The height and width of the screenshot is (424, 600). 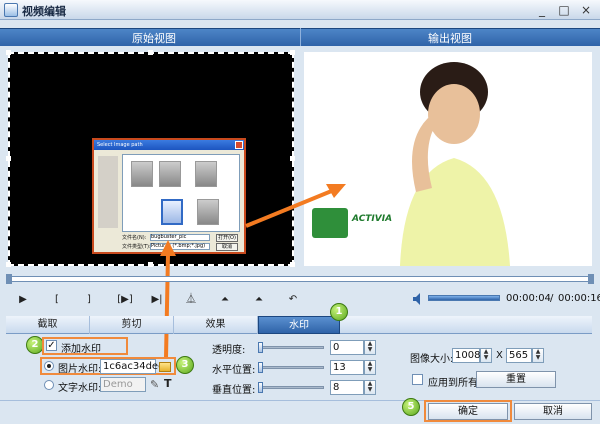 I want to click on volume-fill, so click(x=464, y=298).